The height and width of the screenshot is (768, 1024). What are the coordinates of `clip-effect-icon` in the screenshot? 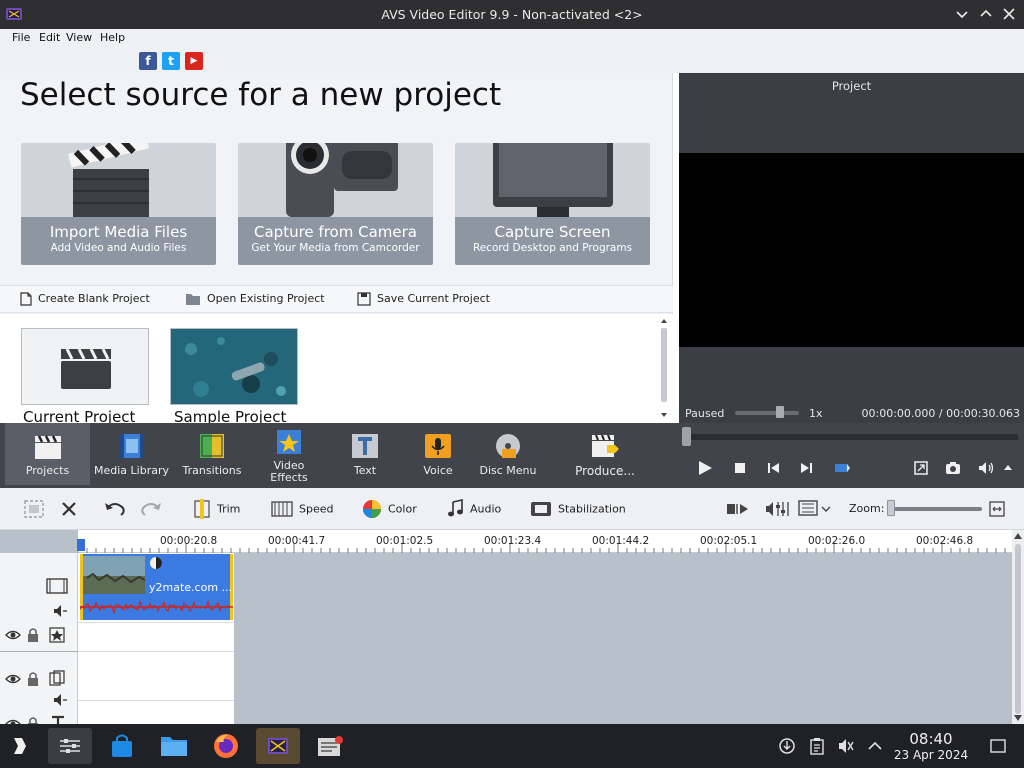 It's located at (156, 563).